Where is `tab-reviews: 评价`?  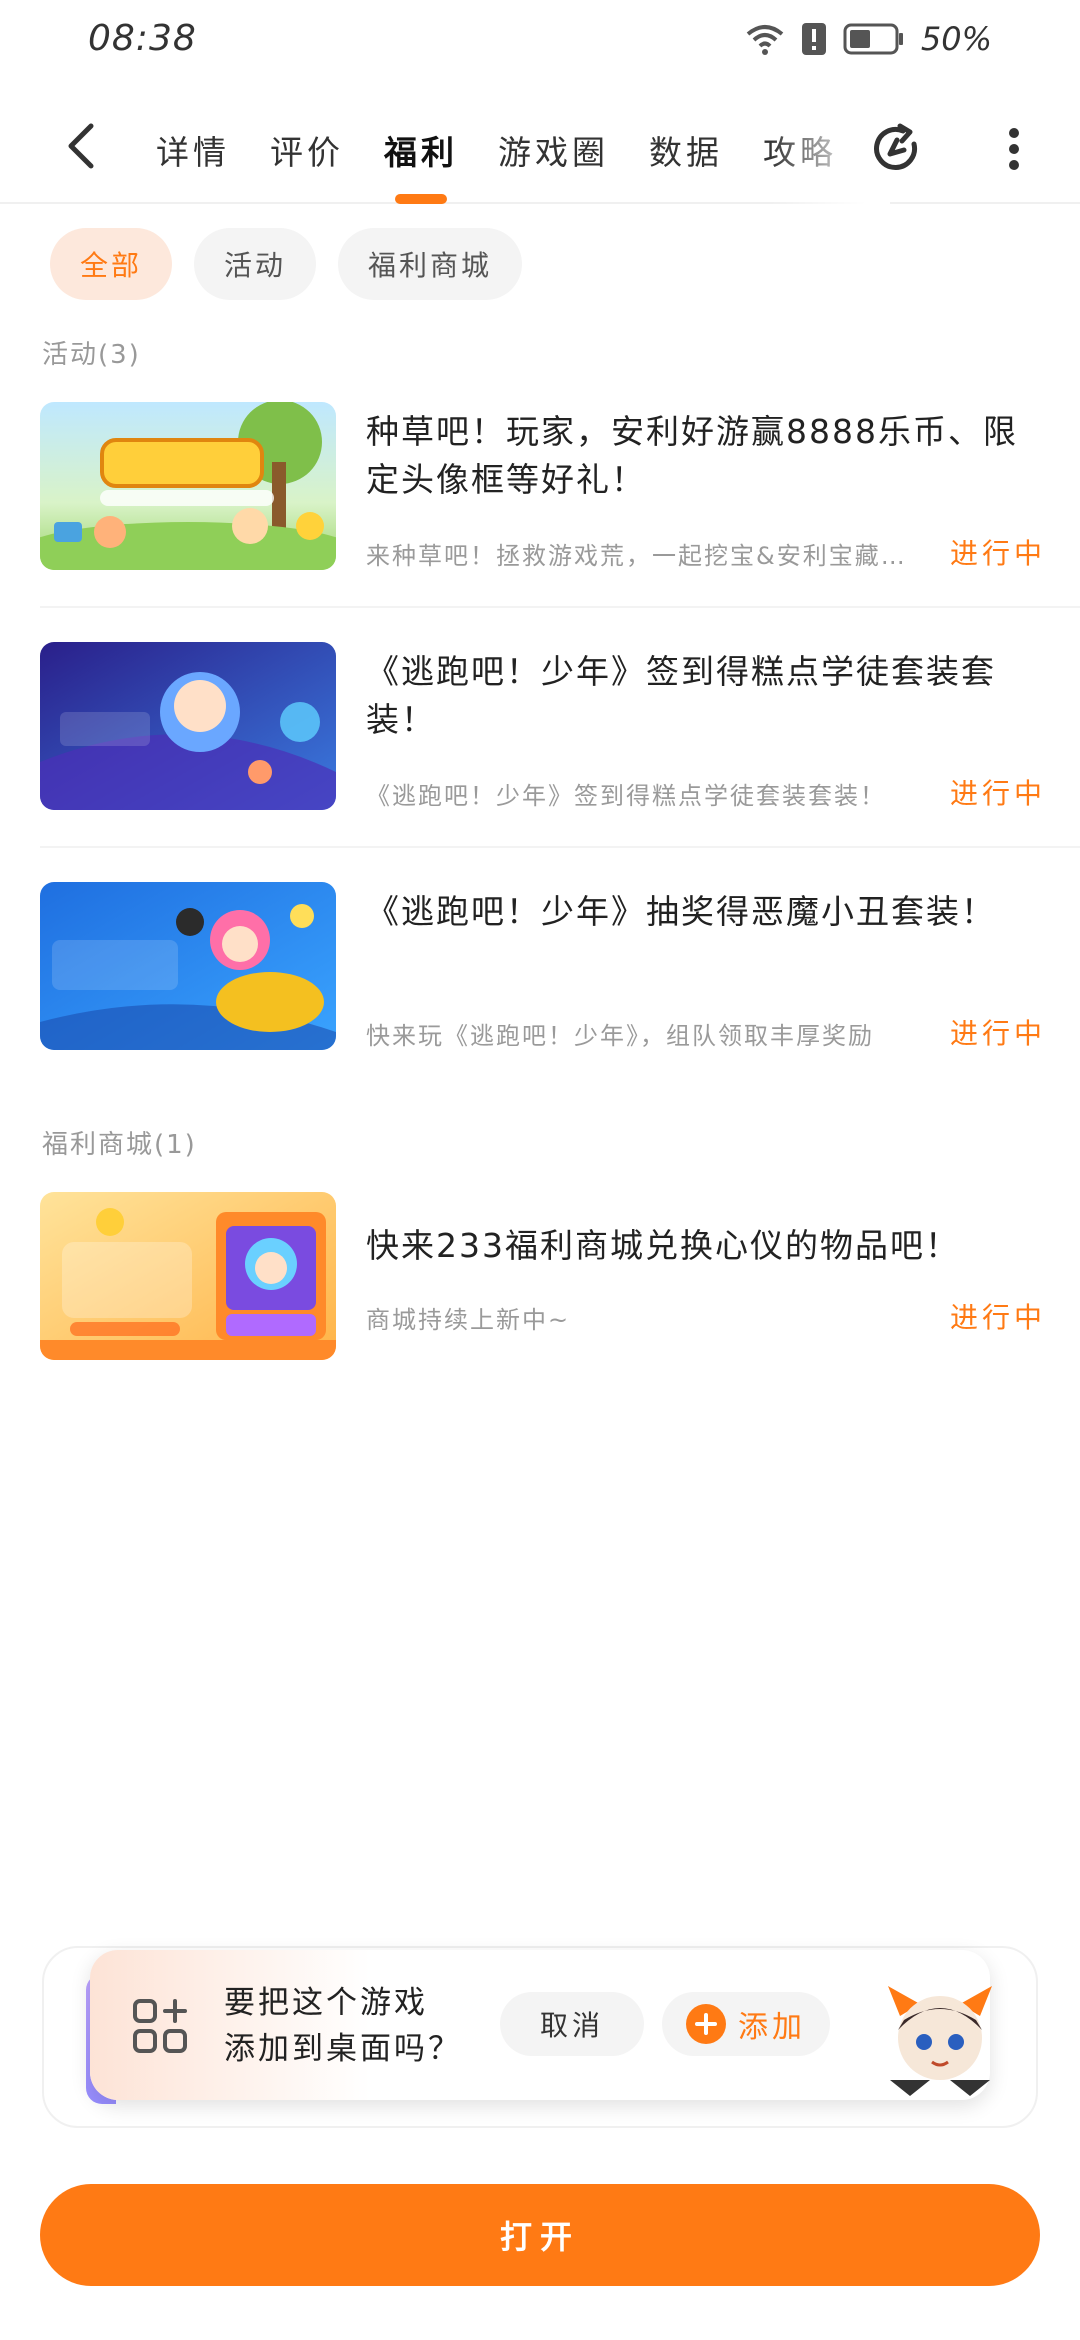
tab-reviews: 评价 is located at coordinates (307, 150).